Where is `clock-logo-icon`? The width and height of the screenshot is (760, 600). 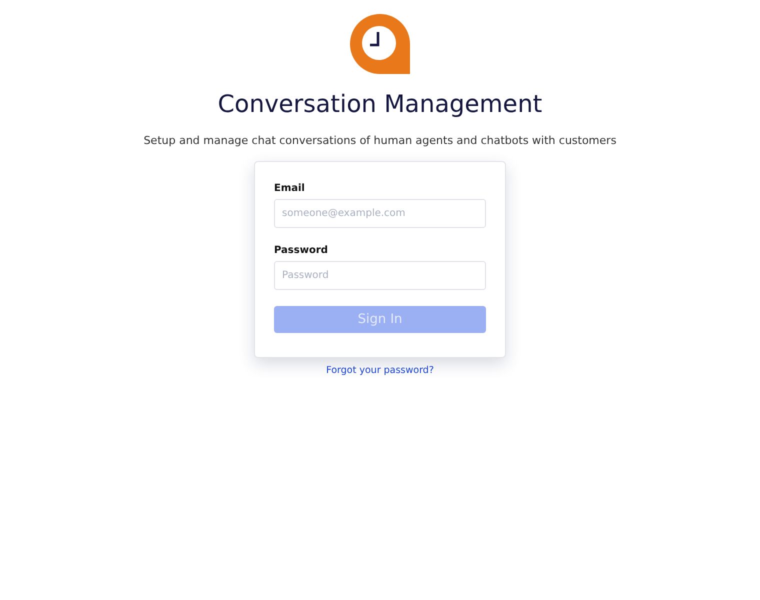
clock-logo-icon is located at coordinates (380, 44).